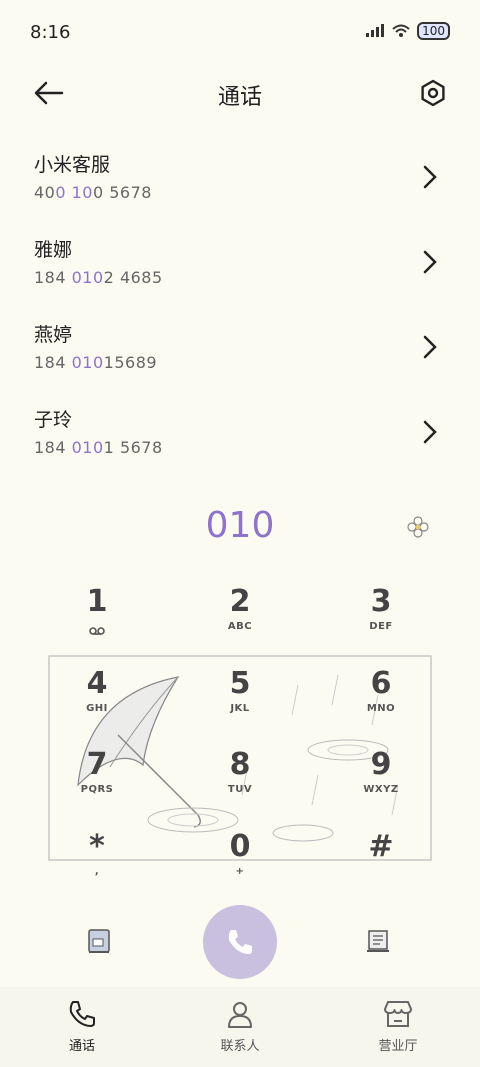  What do you see at coordinates (378, 941) in the screenshot?
I see `notes-icon` at bounding box center [378, 941].